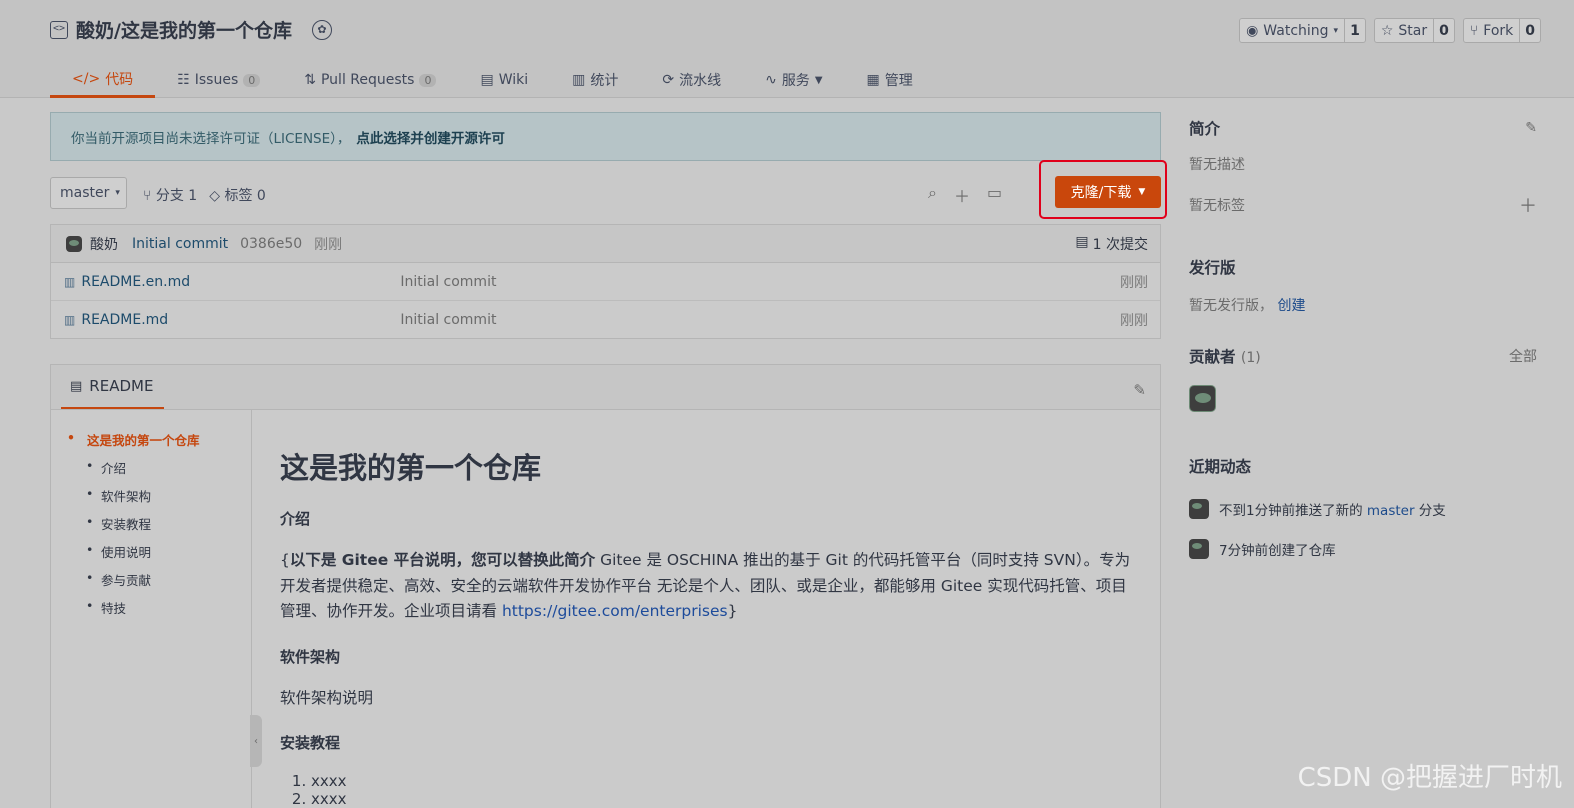 The width and height of the screenshot is (1574, 808). What do you see at coordinates (211, 138) in the screenshot?
I see `license-notice-text: 你当前开源项目尚未选择许可证（LICENSE），` at bounding box center [211, 138].